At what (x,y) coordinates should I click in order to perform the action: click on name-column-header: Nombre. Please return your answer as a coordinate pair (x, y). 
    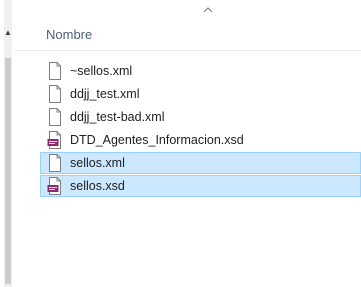
    Looking at the image, I should click on (69, 34).